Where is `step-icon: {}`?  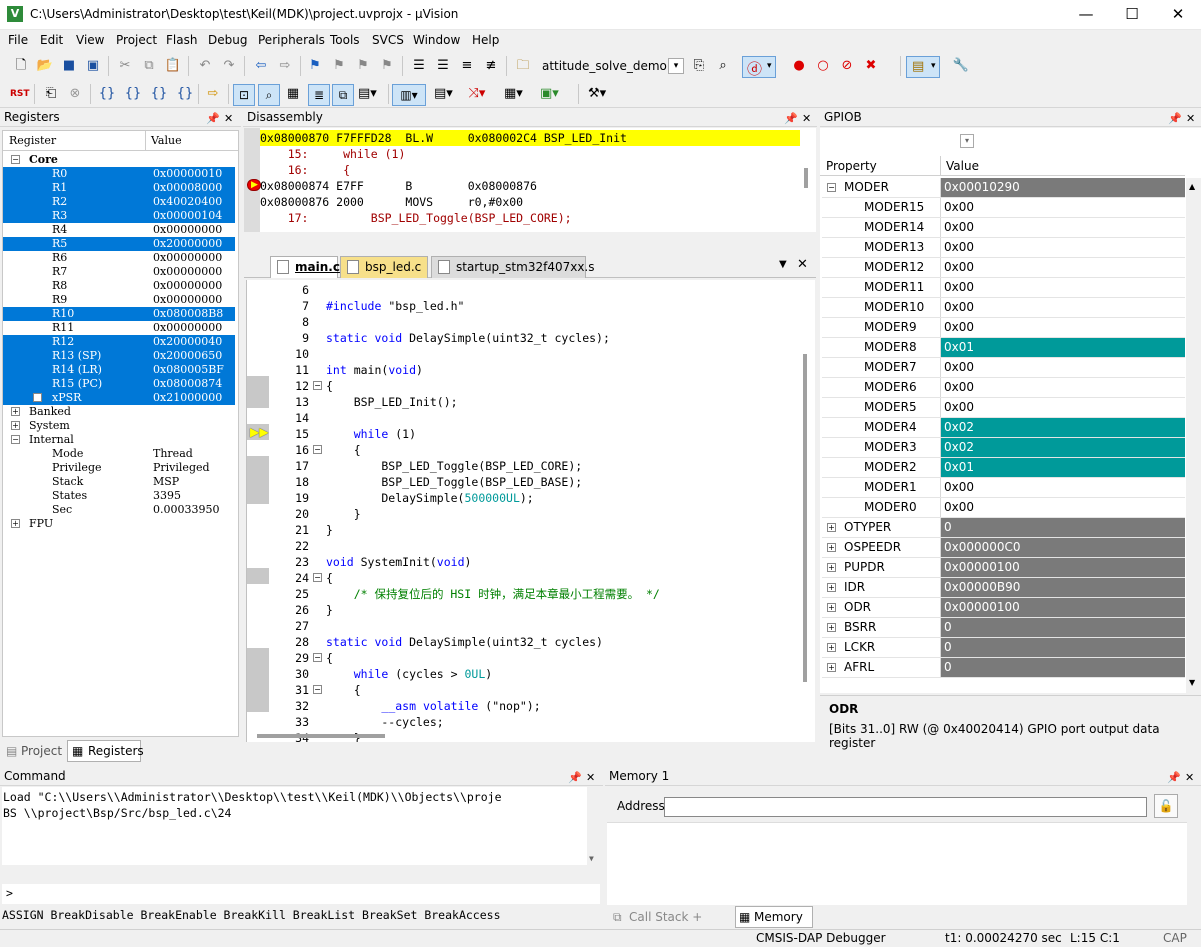 step-icon: {} is located at coordinates (107, 94).